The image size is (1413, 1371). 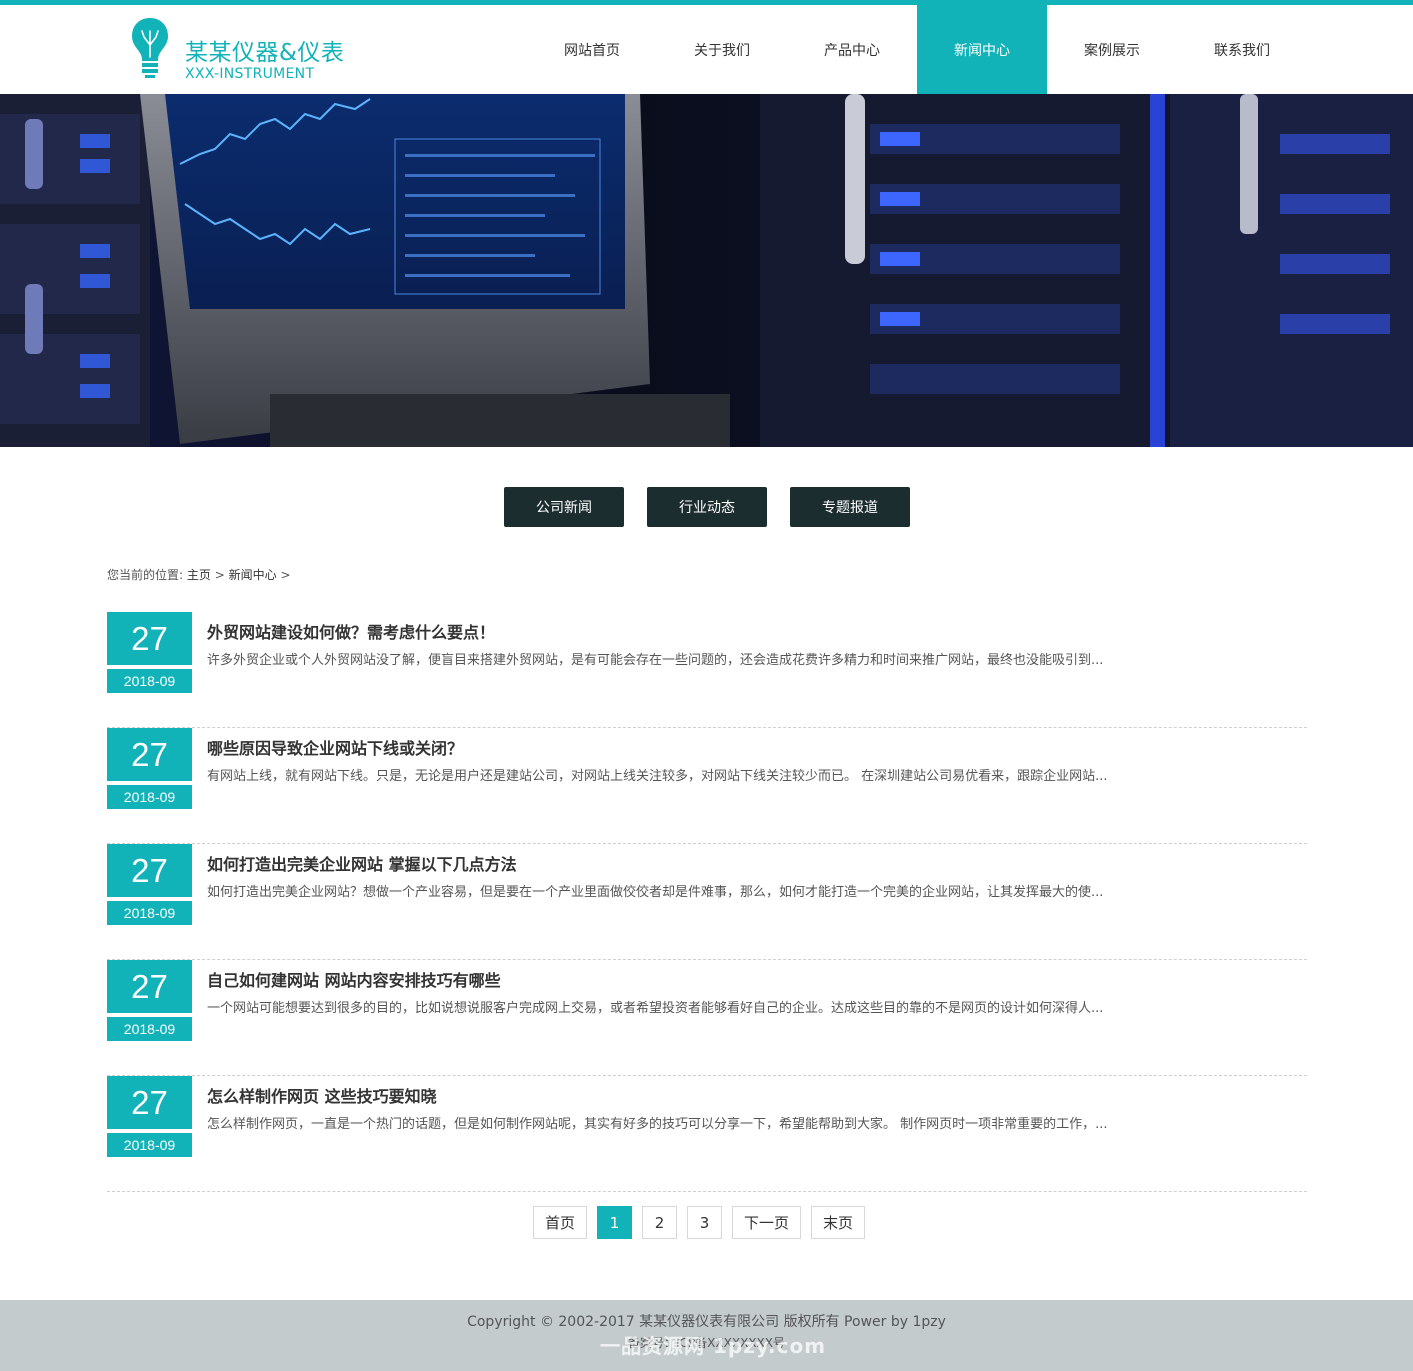 I want to click on pagination: 首页 1 2 3 下一页 末页, so click(x=699, y=1222).